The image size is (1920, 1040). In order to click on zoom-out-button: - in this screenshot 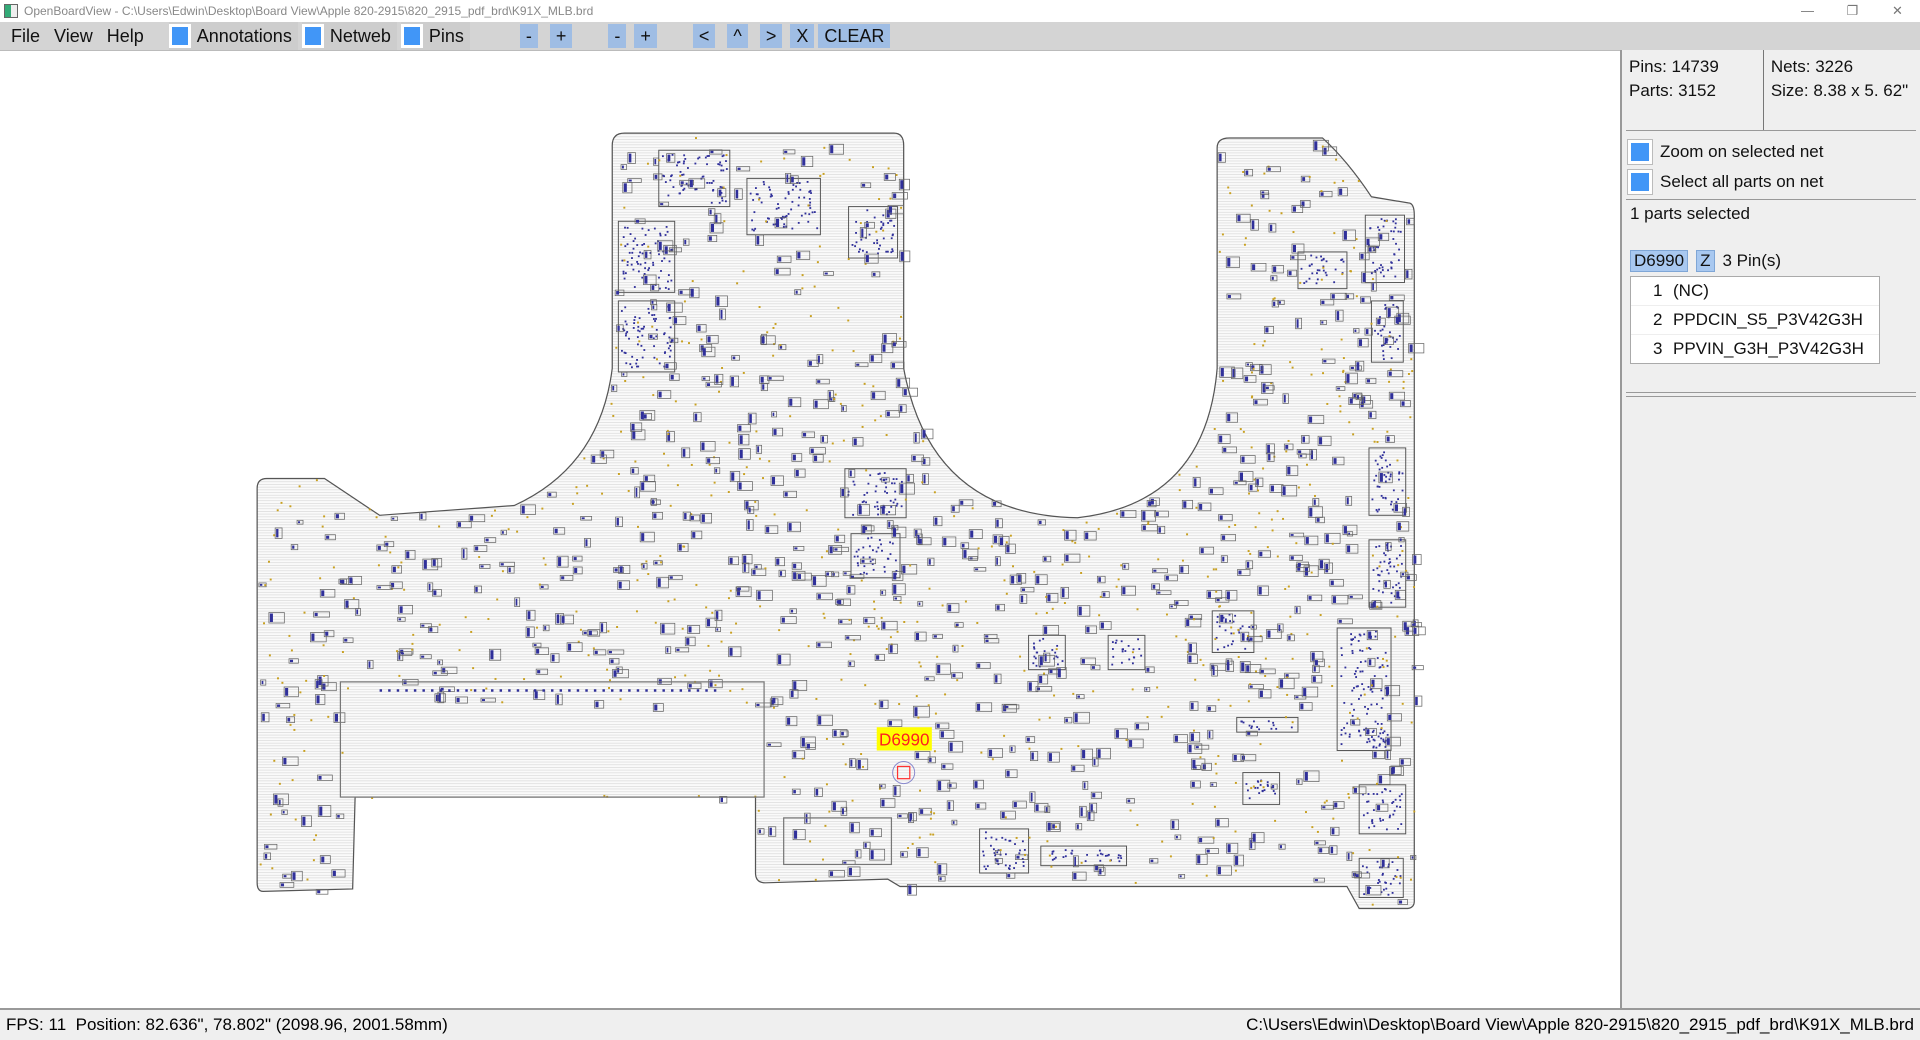, I will do `click(528, 36)`.